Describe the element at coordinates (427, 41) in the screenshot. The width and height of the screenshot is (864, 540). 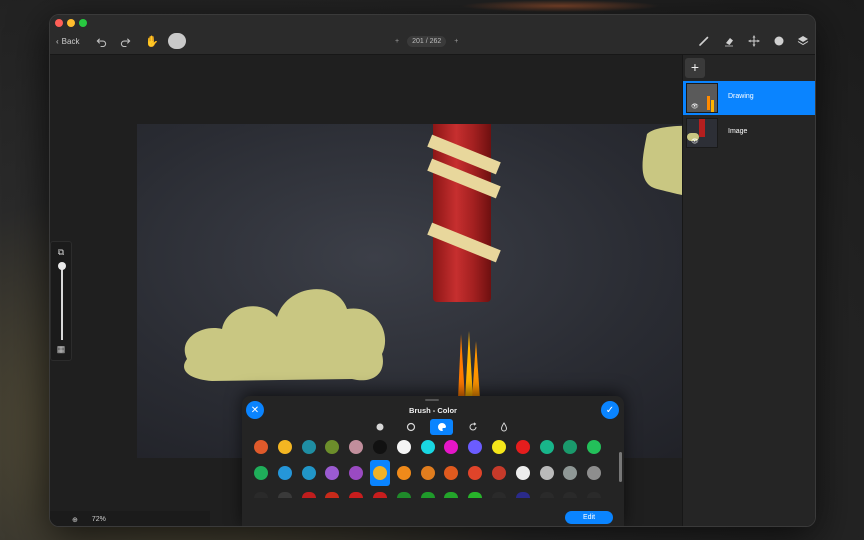
I see `page-indicator: 201 / 262` at that location.